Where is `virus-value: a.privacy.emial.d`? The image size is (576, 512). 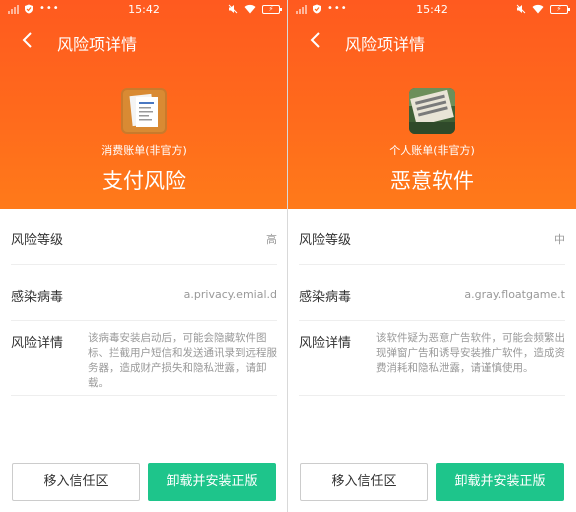 virus-value: a.privacy.emial.d is located at coordinates (230, 294).